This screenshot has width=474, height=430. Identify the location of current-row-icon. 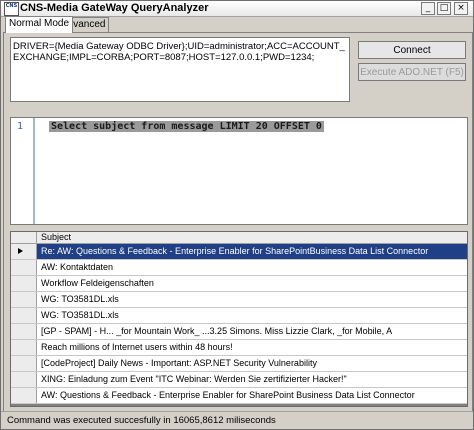
(20, 251).